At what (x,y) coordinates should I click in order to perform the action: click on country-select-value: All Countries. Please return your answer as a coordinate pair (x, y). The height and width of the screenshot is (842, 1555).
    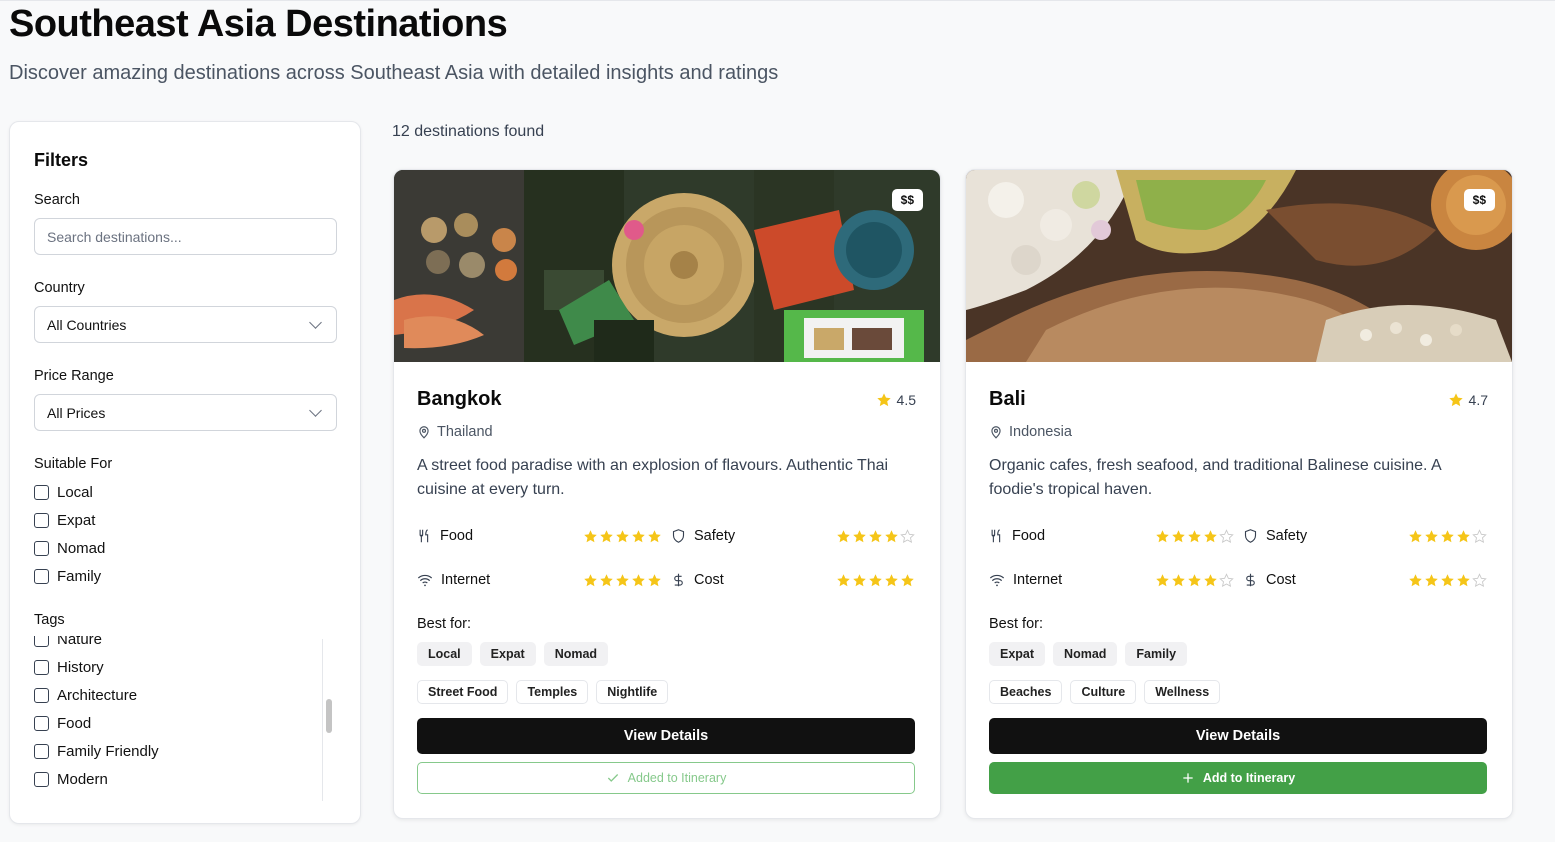
    Looking at the image, I should click on (87, 324).